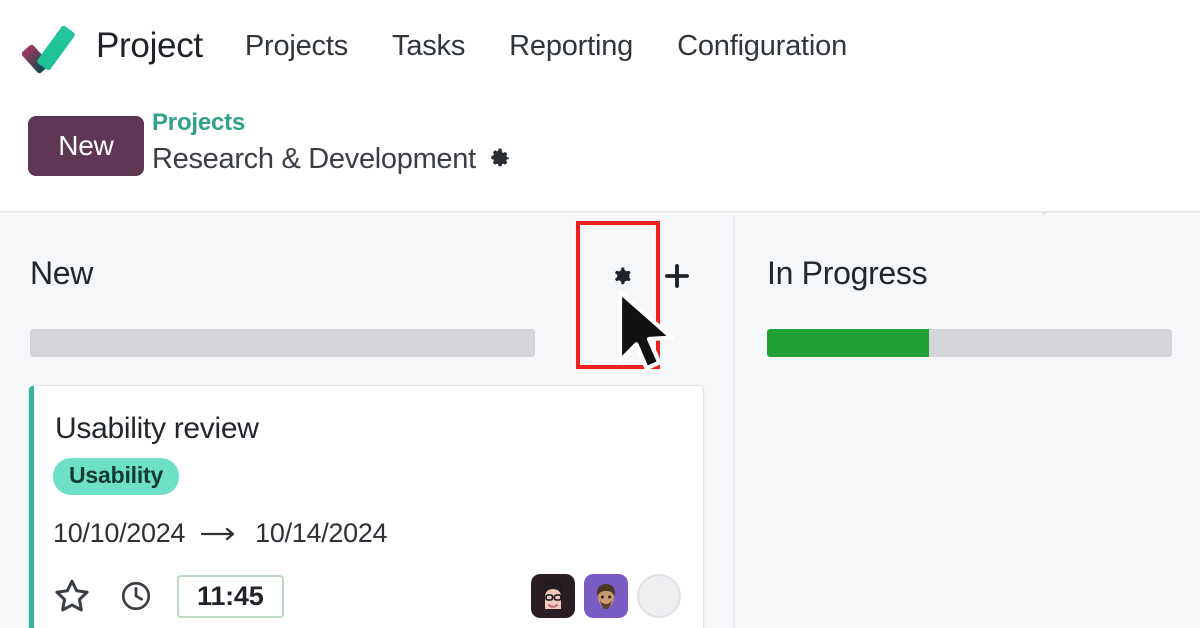  I want to click on star-outline-icon, so click(72, 596).